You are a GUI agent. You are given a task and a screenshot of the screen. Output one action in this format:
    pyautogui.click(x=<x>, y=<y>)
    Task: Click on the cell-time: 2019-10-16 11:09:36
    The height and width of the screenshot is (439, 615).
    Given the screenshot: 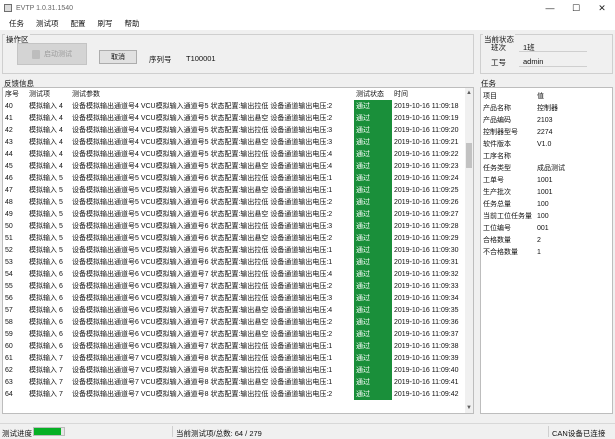 What is the action you would take?
    pyautogui.click(x=426, y=322)
    